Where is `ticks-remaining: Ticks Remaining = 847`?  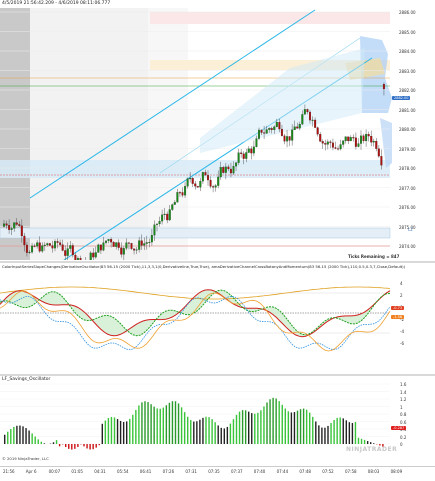
ticks-remaining: Ticks Remaining = 847 is located at coordinates (373, 256).